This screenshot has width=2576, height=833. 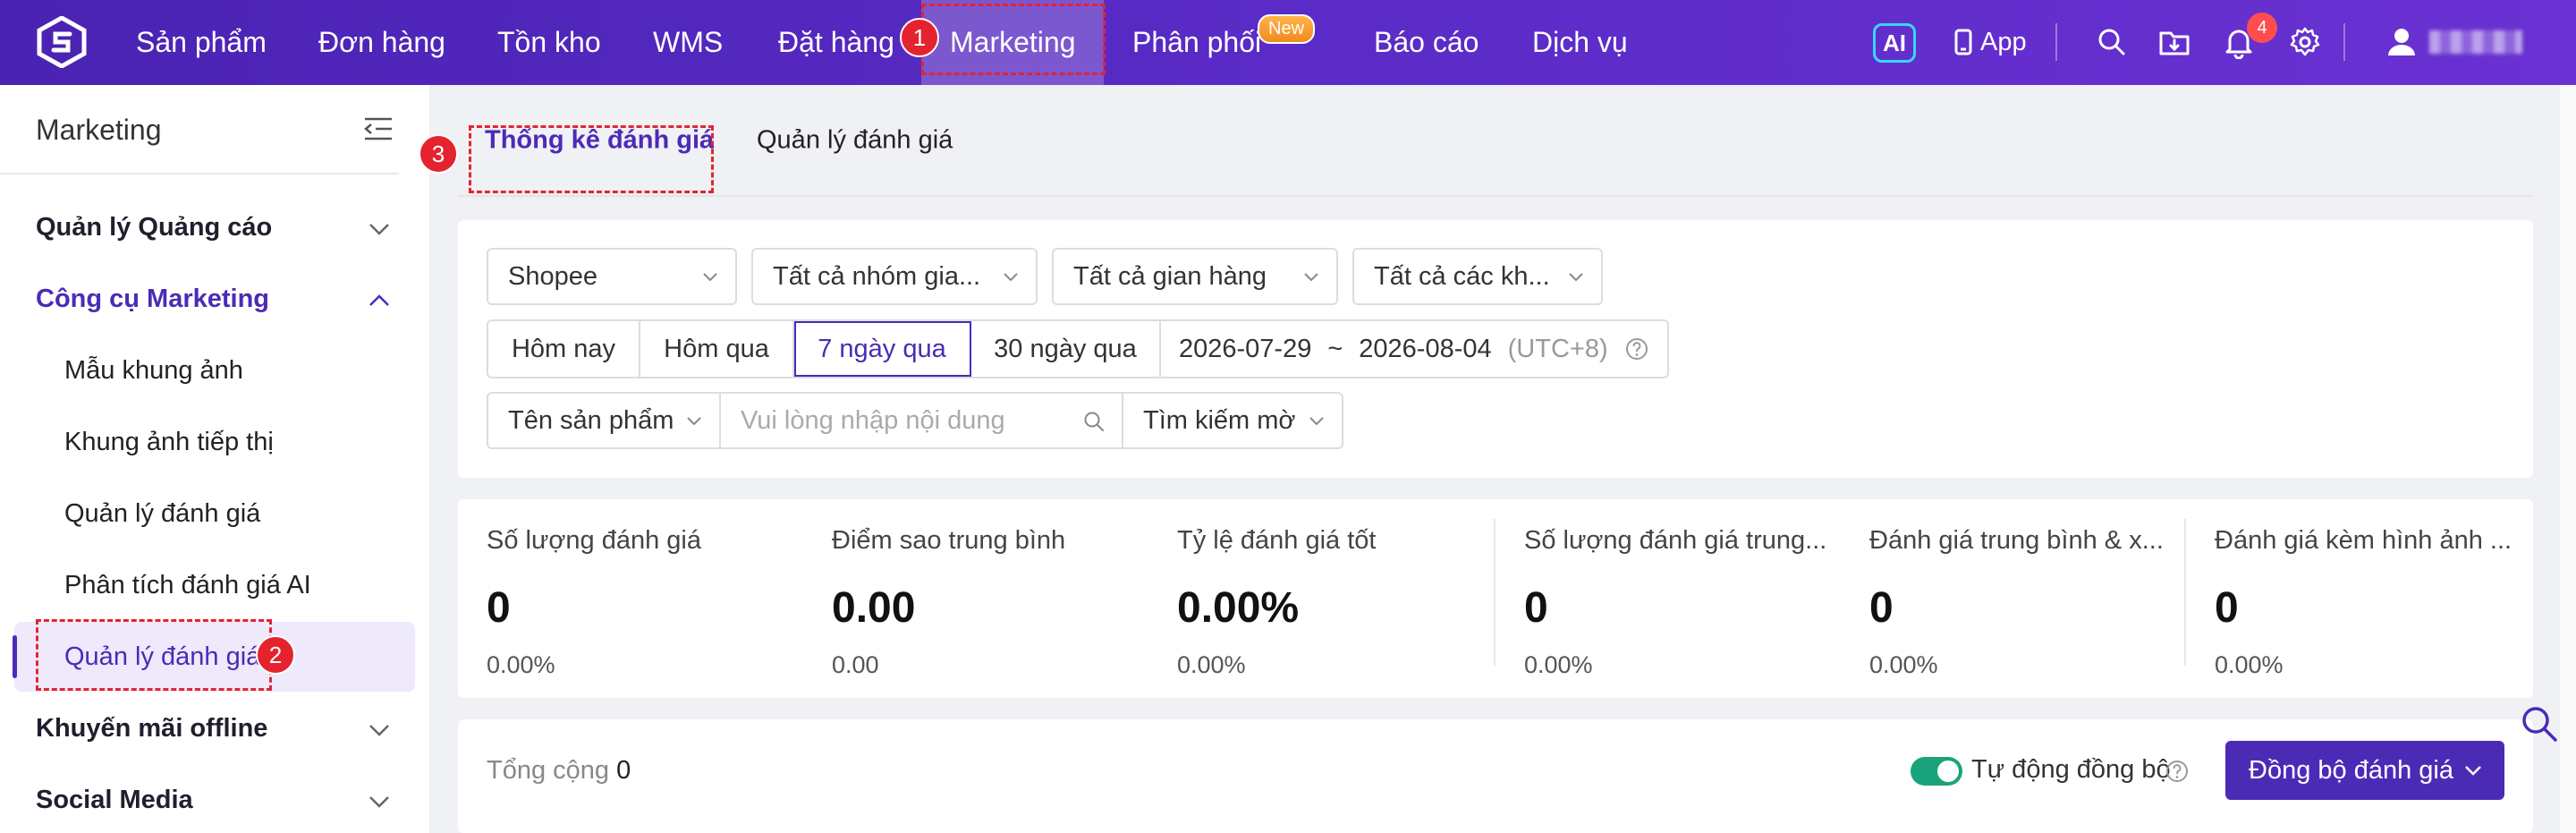 I want to click on annotation-number-1: 1, so click(x=919, y=37).